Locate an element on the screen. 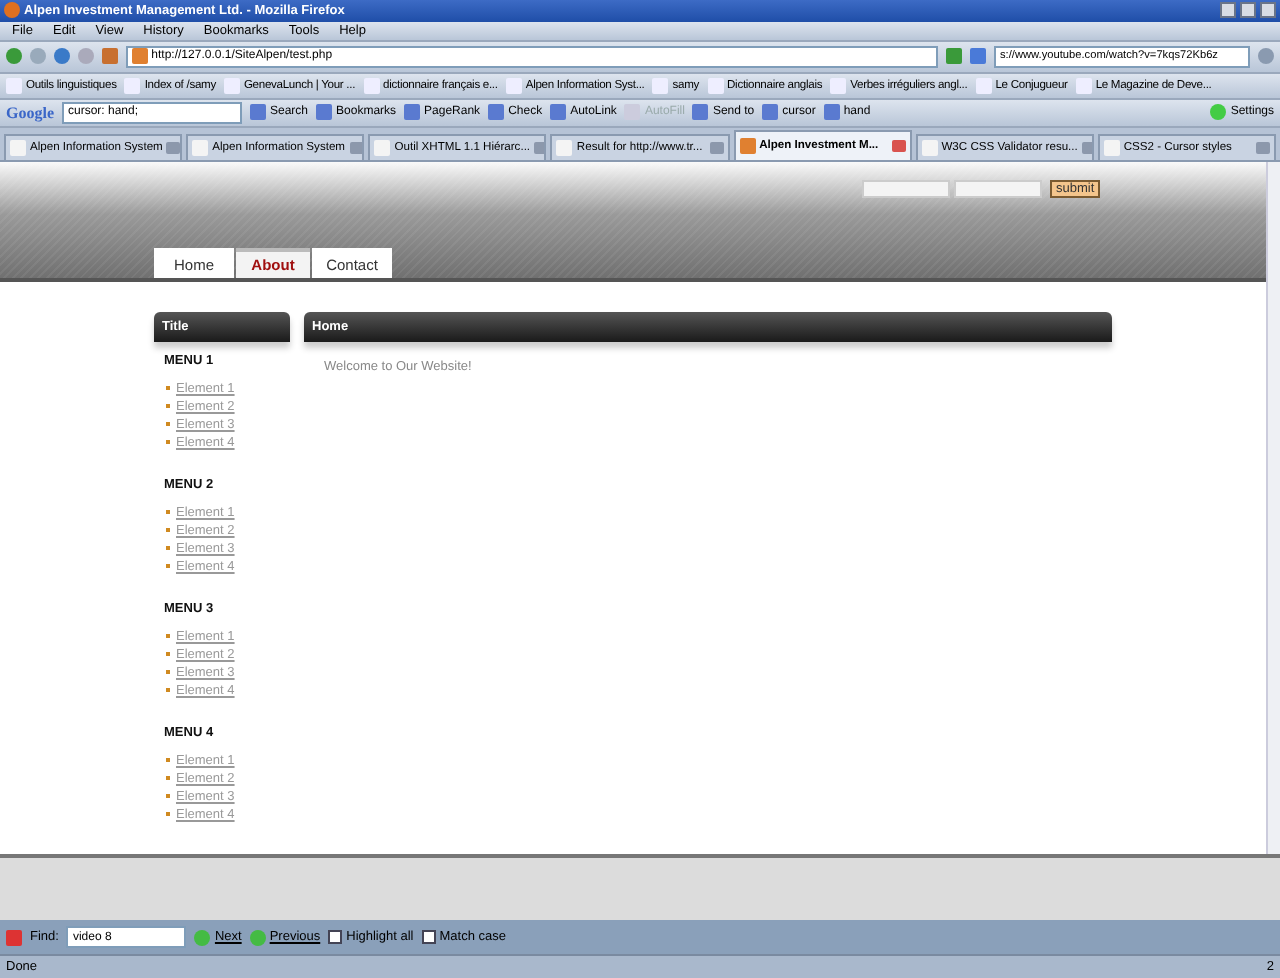  browser-icon is located at coordinates (12, 10).